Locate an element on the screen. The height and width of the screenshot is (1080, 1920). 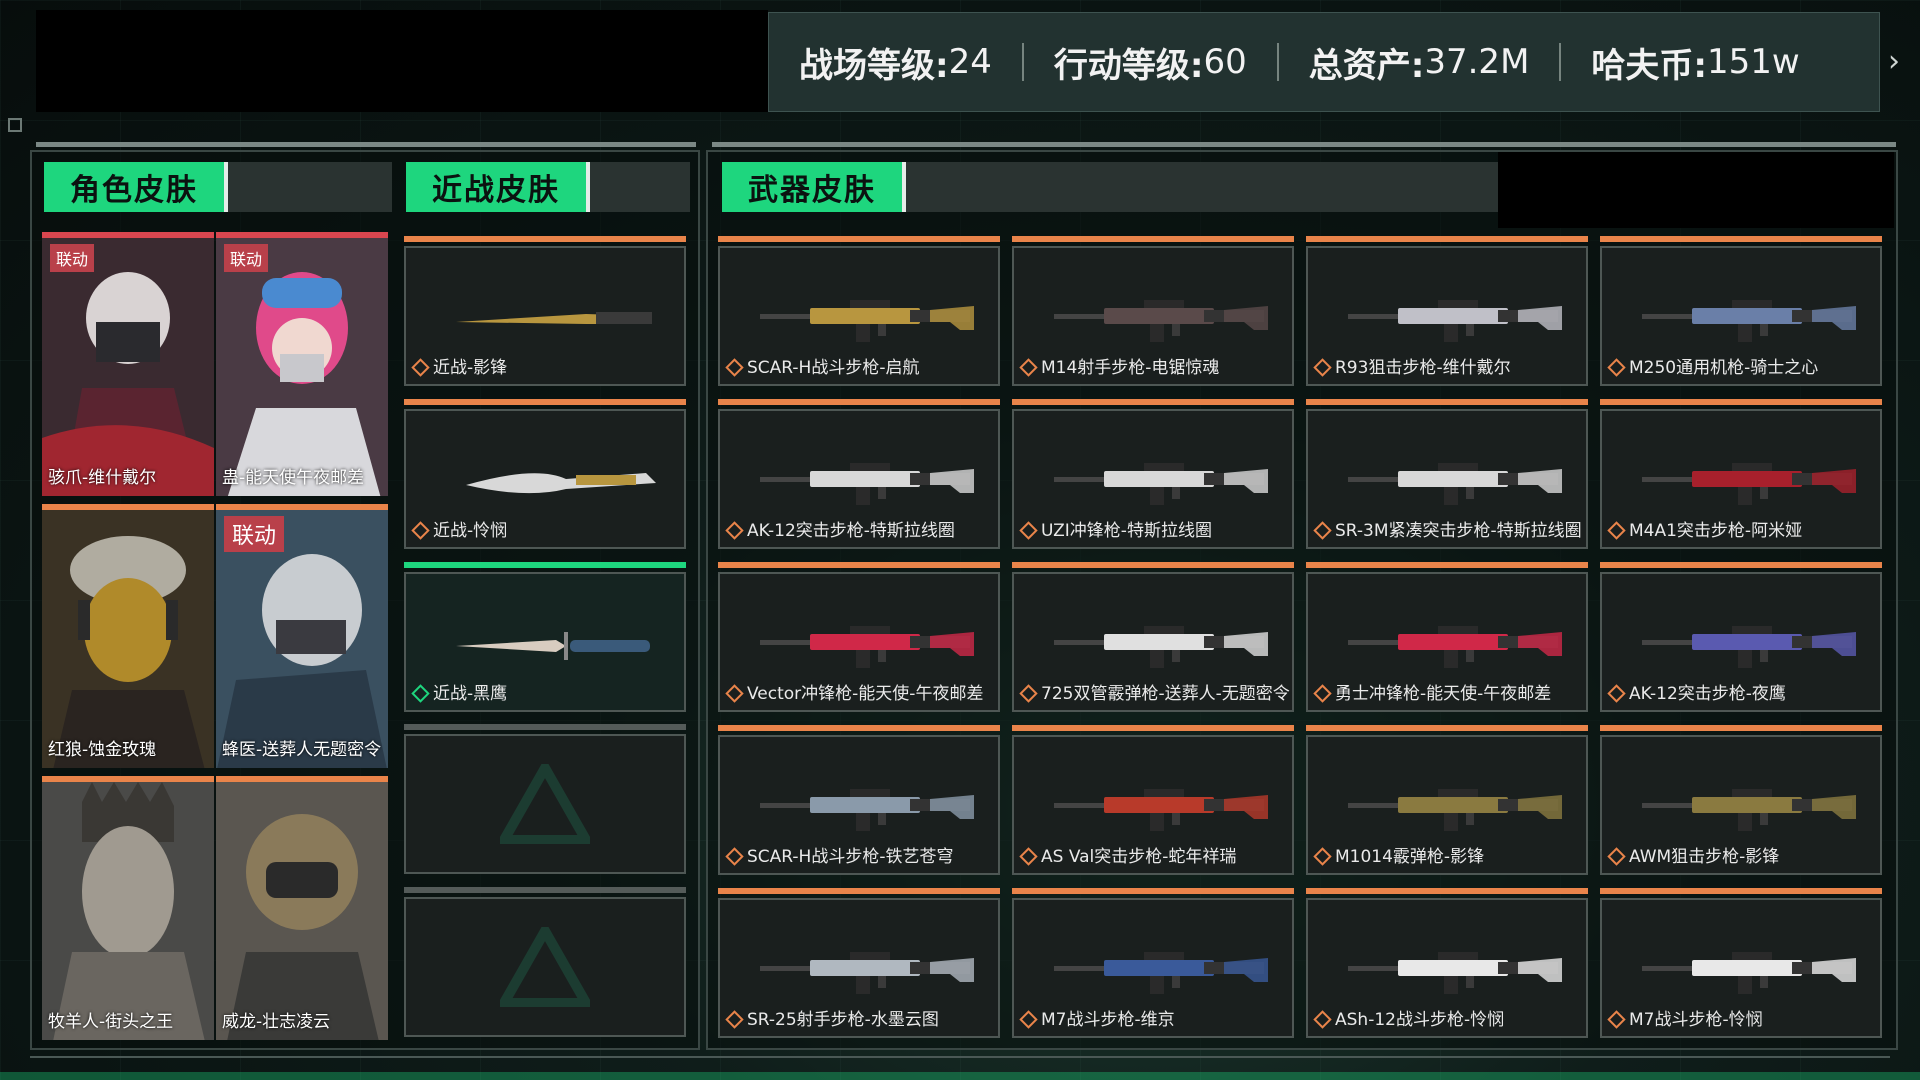
weapon-skin-card: M4A1突击步枪-阿米娅 is located at coordinates (1741, 474).